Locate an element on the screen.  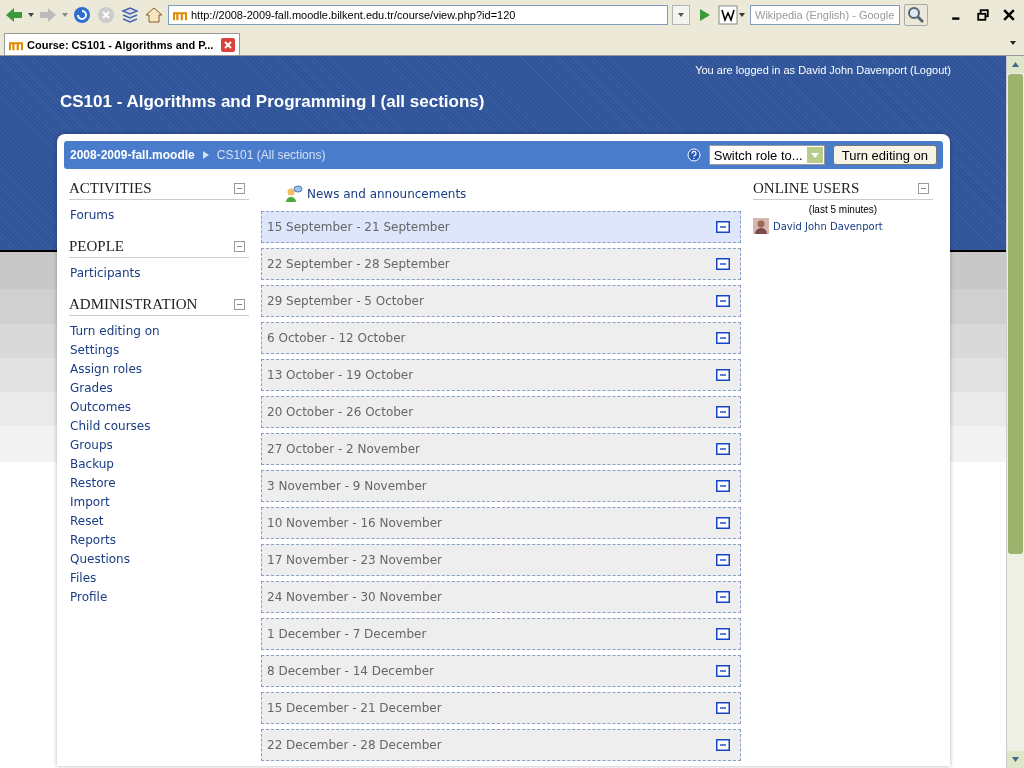
block-link: Files is located at coordinates (159, 578).